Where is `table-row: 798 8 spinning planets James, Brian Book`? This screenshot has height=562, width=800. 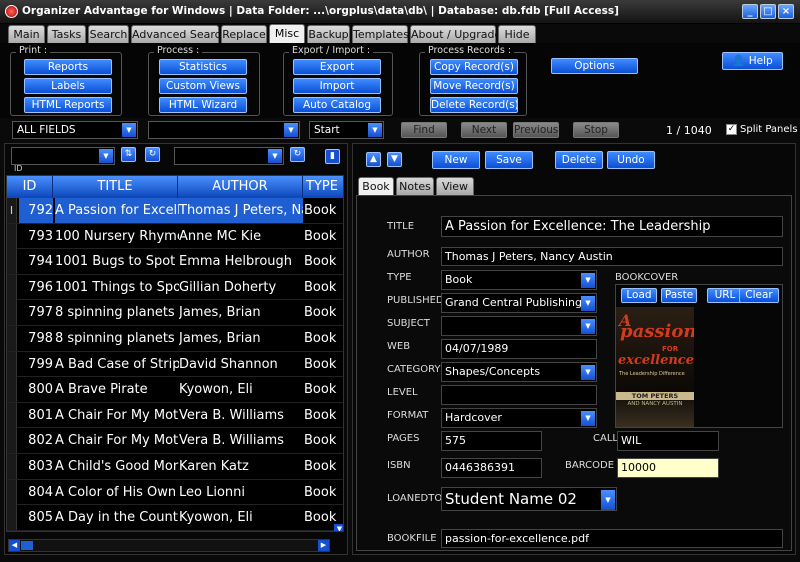
table-row: 798 8 spinning planets James, Brian Book is located at coordinates (175, 339).